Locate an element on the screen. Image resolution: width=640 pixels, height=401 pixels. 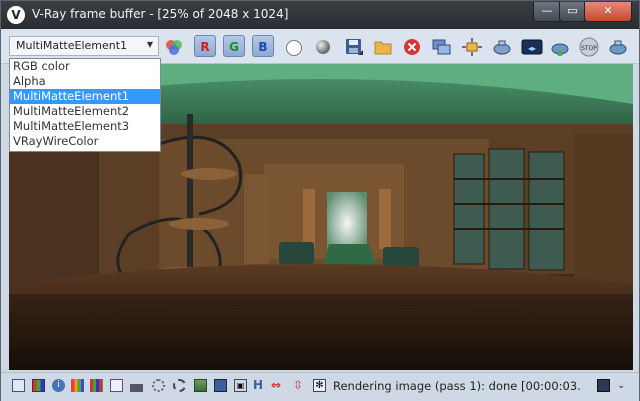
color-correction-icon is located at coordinates (38, 385).